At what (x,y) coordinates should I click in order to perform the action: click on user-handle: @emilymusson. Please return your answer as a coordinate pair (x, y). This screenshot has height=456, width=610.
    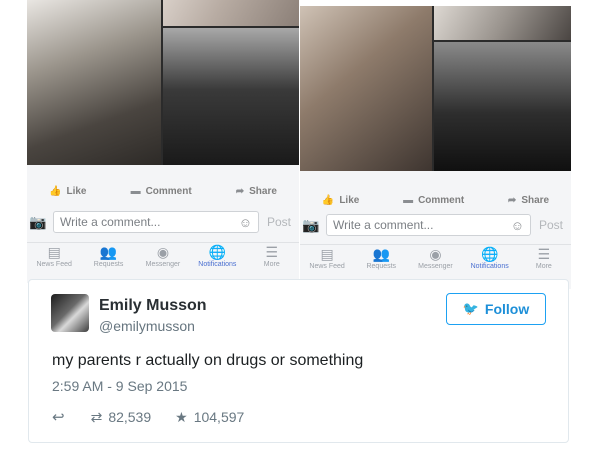
    Looking at the image, I should click on (147, 326).